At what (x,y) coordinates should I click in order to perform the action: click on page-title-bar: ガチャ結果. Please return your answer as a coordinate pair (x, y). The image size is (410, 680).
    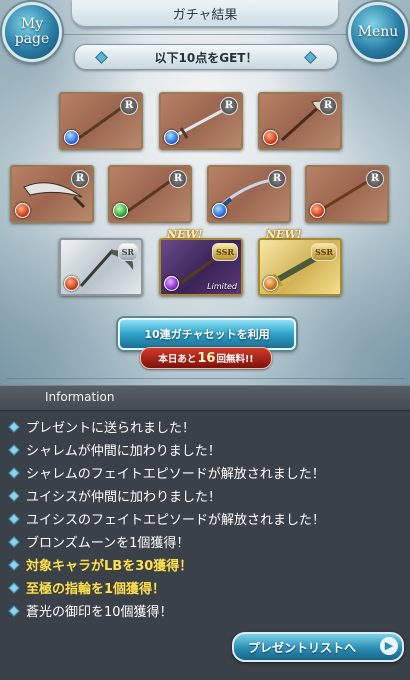
    Looking at the image, I should click on (205, 14).